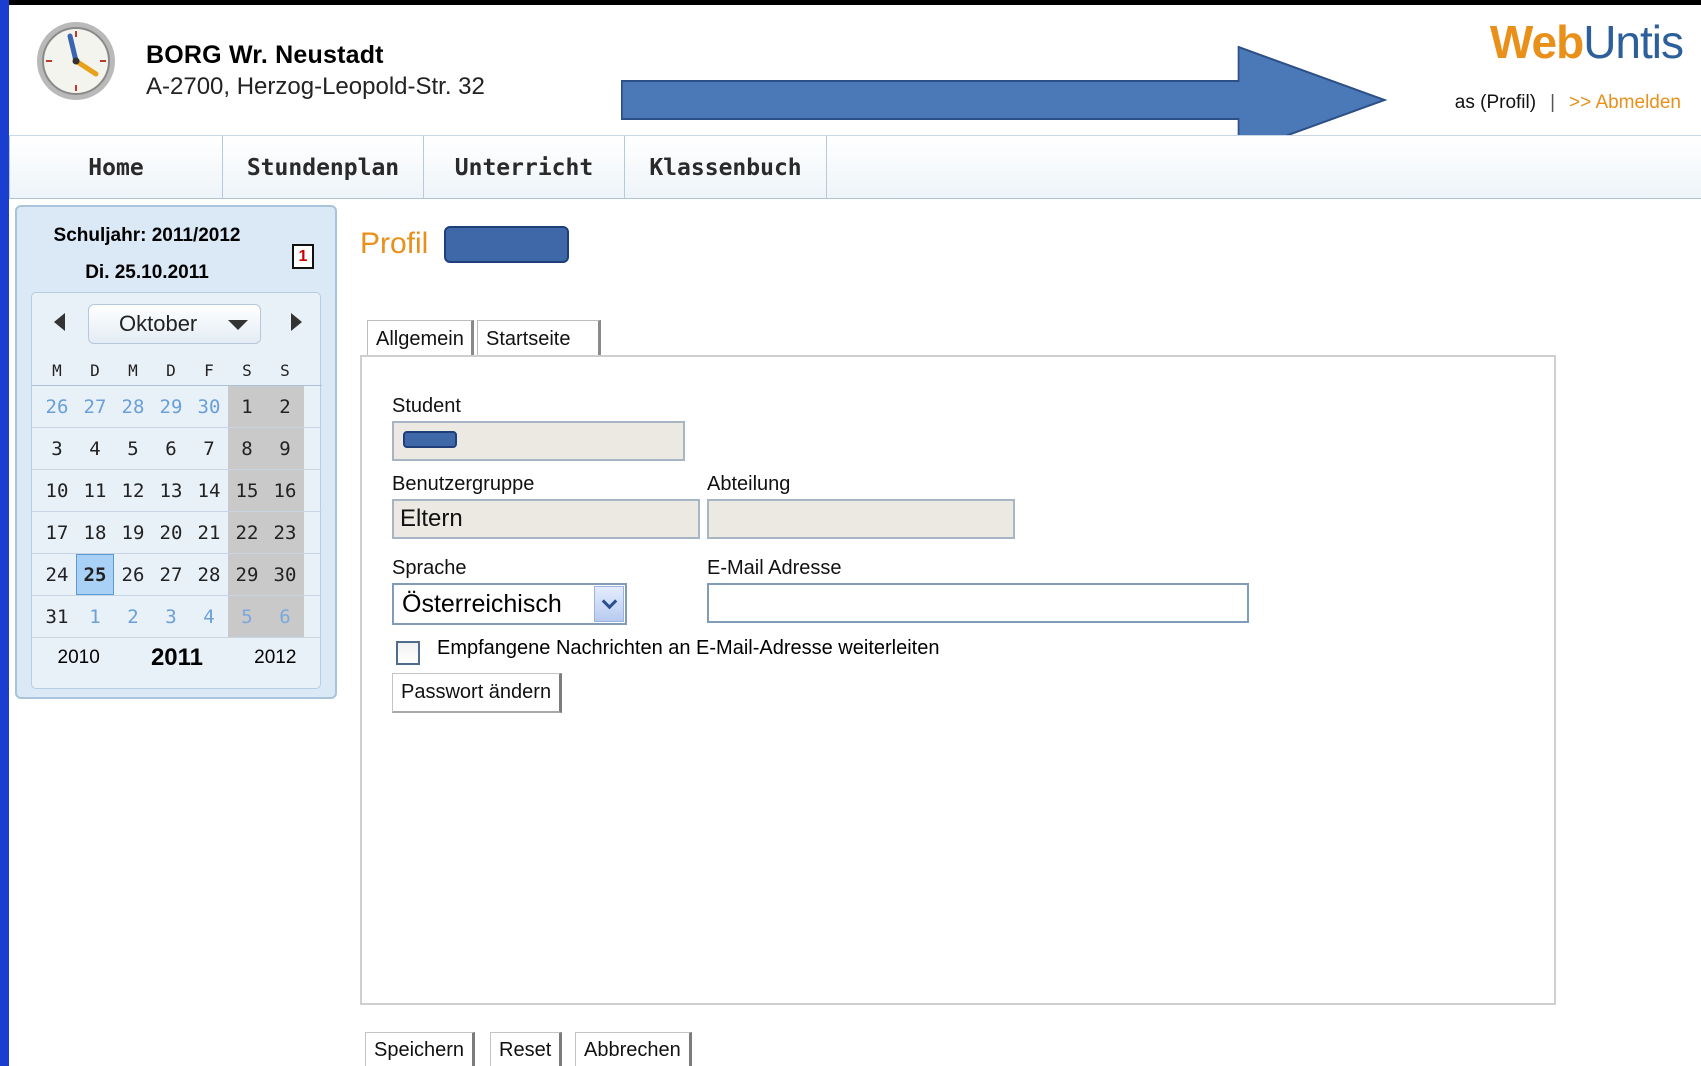 This screenshot has height=1066, width=1701. I want to click on calendar-day: 7, so click(209, 448).